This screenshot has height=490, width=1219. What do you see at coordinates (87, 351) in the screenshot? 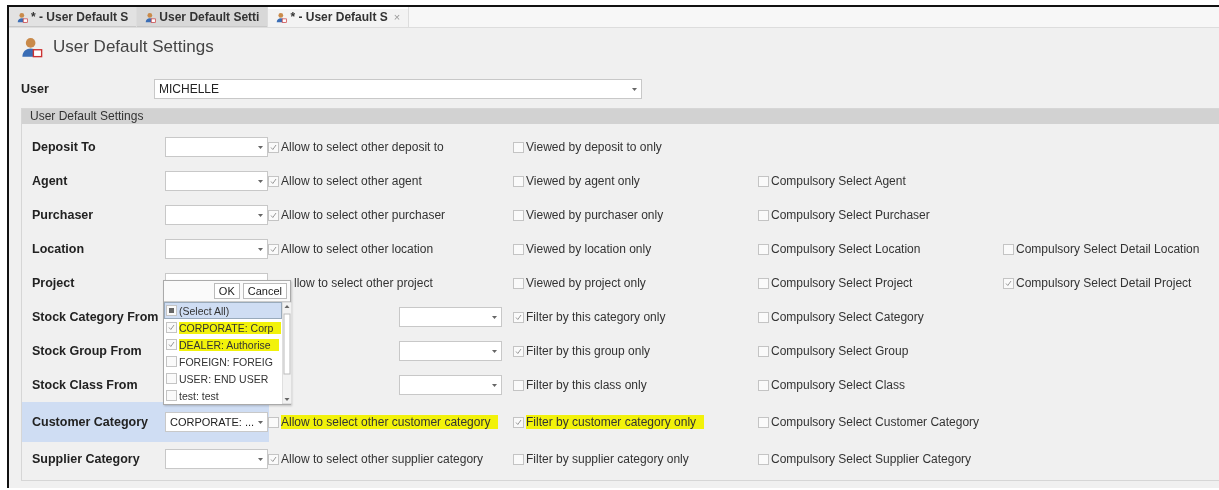
I see `field-label: Stock Group From` at bounding box center [87, 351].